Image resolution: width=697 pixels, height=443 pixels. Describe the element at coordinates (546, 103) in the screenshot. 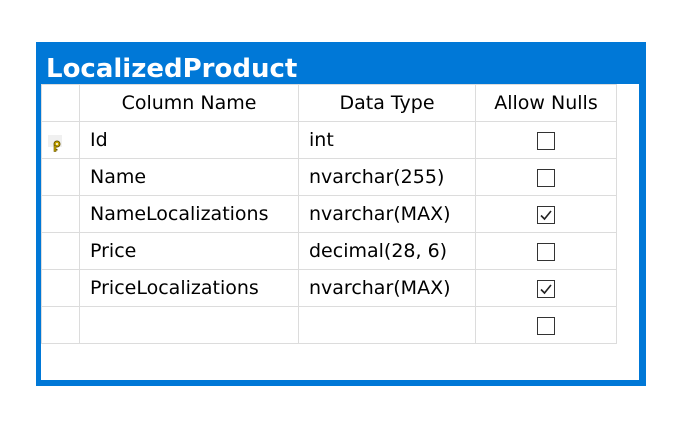

I see `allow-nulls-header: Allow Nulls` at that location.